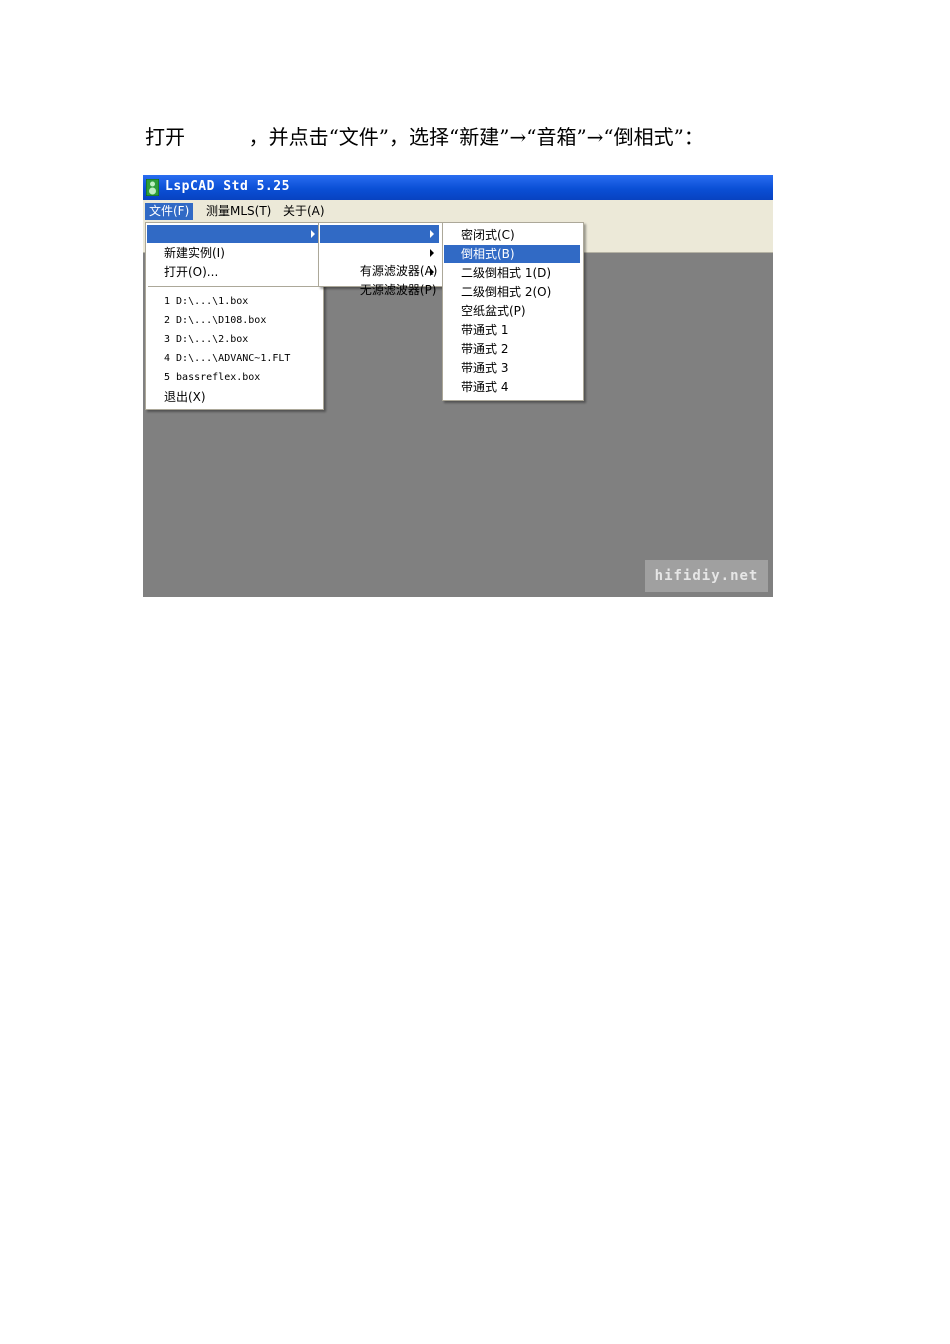 This screenshot has height=1344, width=950. What do you see at coordinates (227, 186) in the screenshot?
I see `window-title: LspCAD Std 5.25` at bounding box center [227, 186].